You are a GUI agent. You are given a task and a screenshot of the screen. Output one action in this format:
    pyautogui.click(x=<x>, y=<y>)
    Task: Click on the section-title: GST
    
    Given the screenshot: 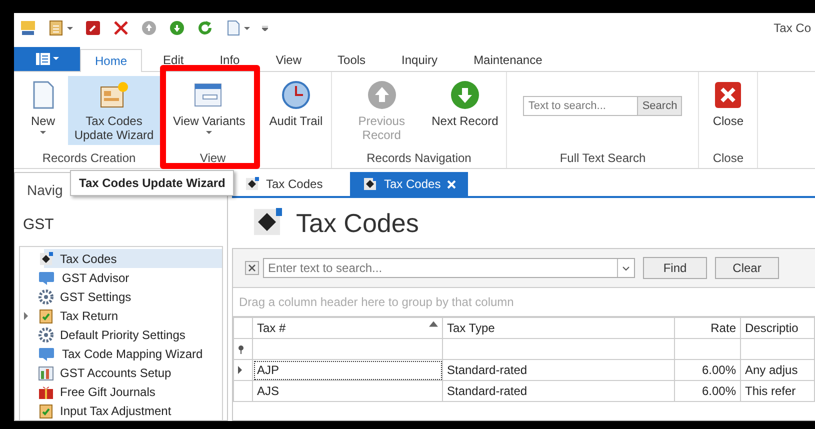 What is the action you would take?
    pyautogui.click(x=38, y=224)
    